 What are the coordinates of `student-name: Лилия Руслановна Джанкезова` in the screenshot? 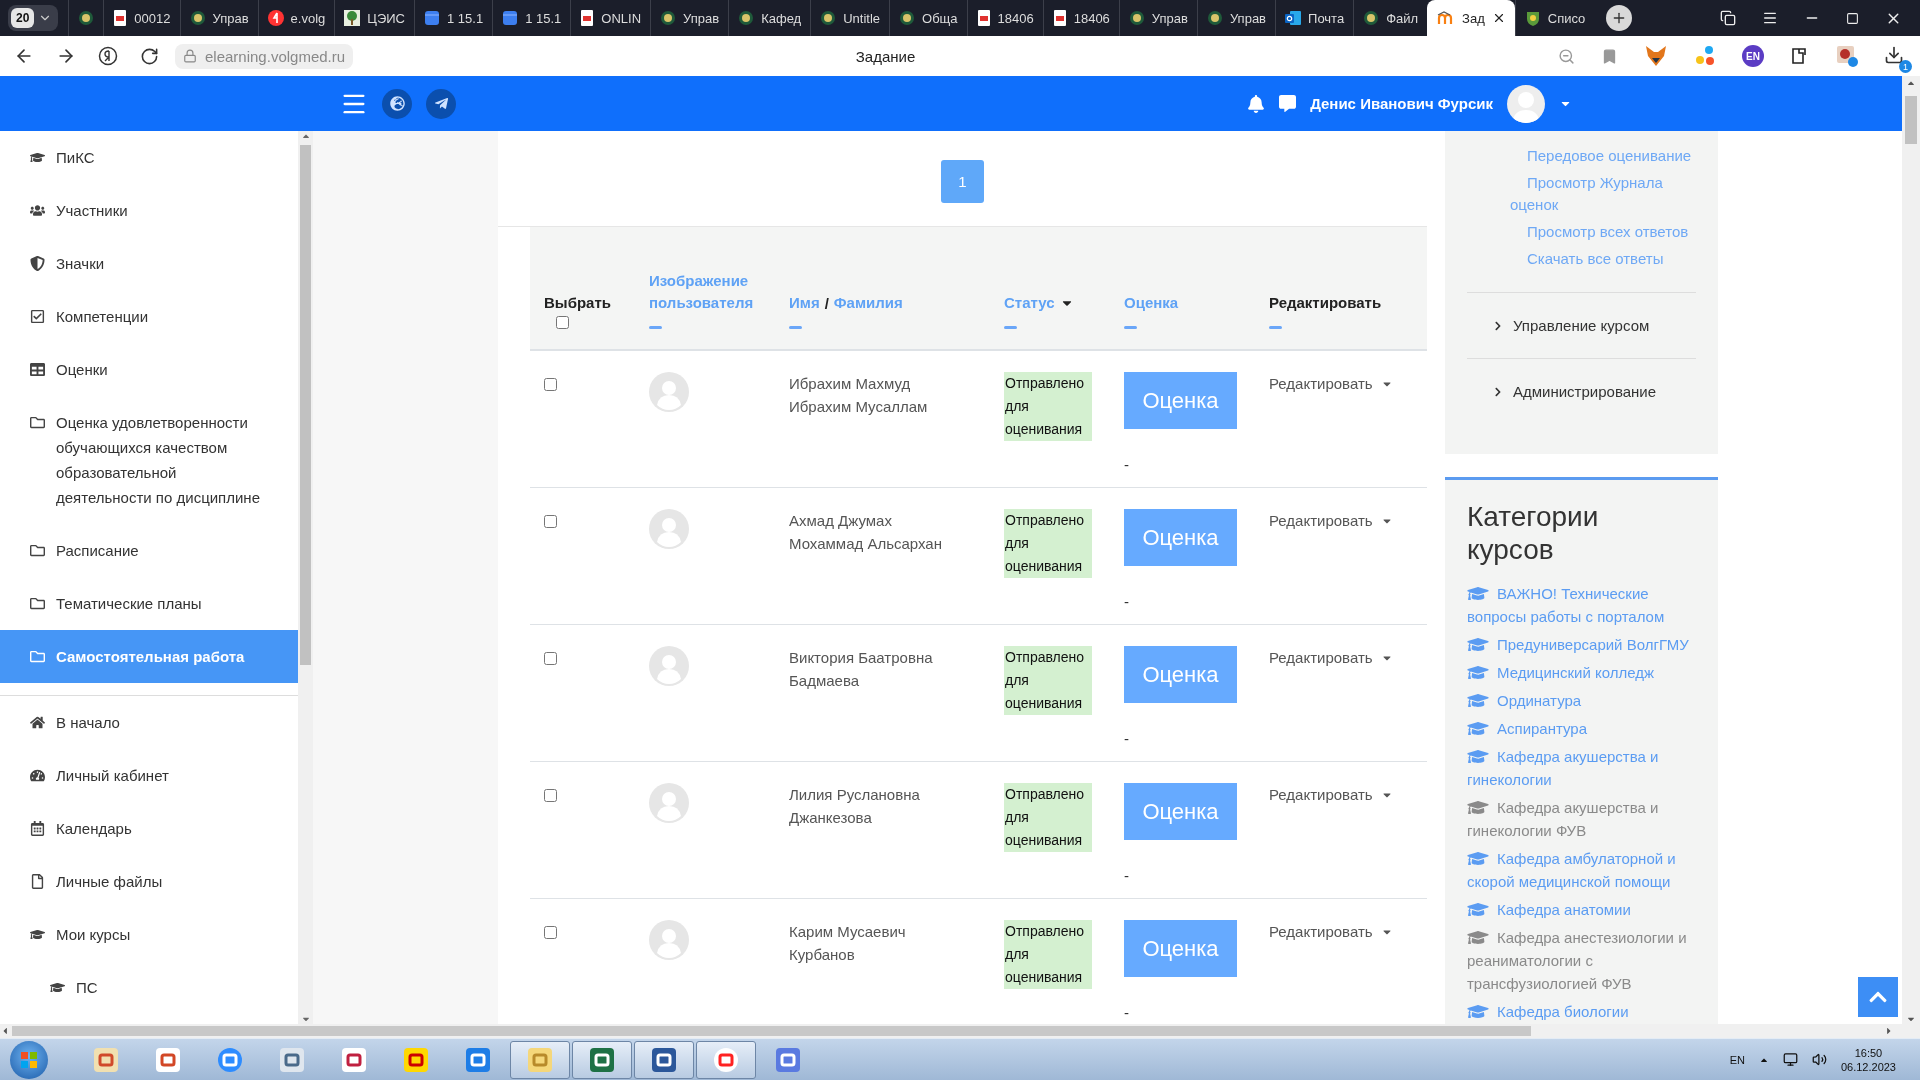 It's located at (855, 806).